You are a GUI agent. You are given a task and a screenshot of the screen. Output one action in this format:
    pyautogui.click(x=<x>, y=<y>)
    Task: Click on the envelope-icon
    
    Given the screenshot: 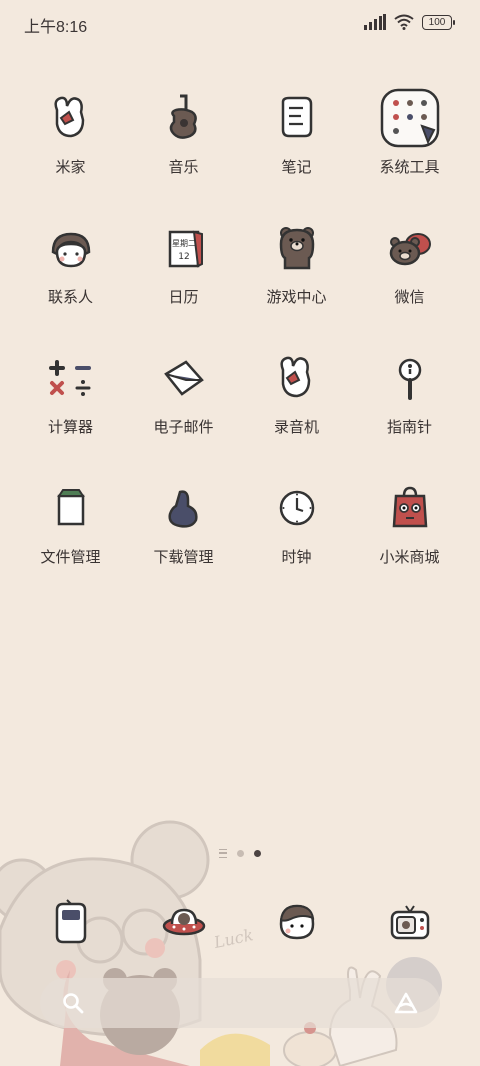 What is the action you would take?
    pyautogui.click(x=184, y=378)
    